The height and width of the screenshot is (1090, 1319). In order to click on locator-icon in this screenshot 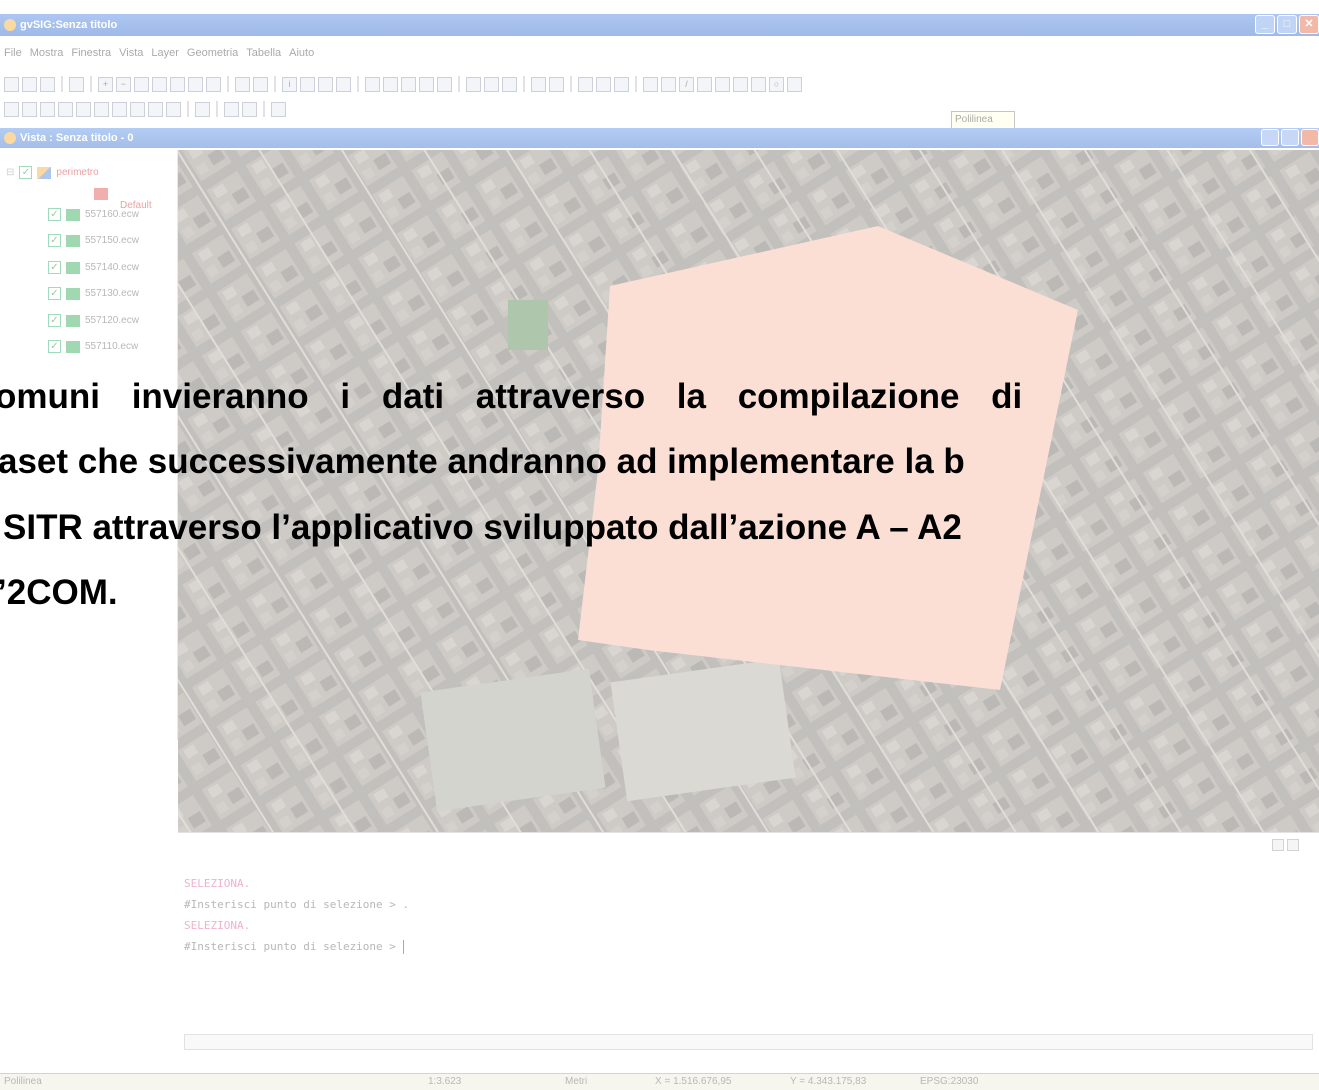, I will do `click(538, 84)`.